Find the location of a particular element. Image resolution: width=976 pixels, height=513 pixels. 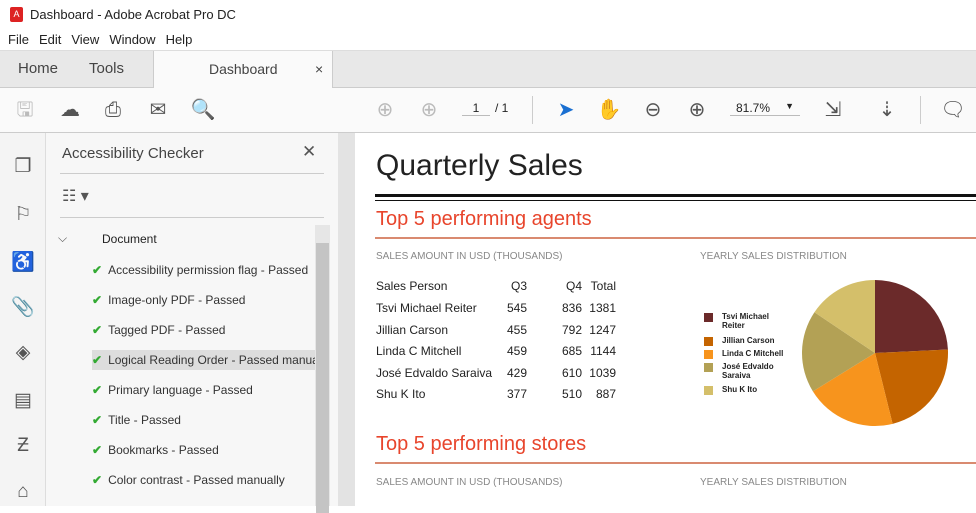

check-item: ✔ Color contrast - Passed manually is located at coordinates (188, 480).